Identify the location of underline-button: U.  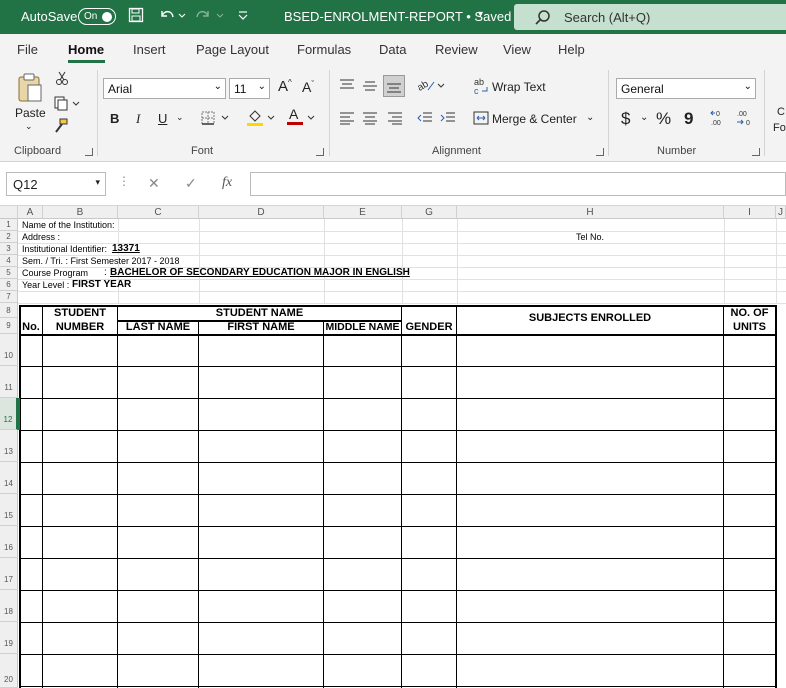
(162, 118).